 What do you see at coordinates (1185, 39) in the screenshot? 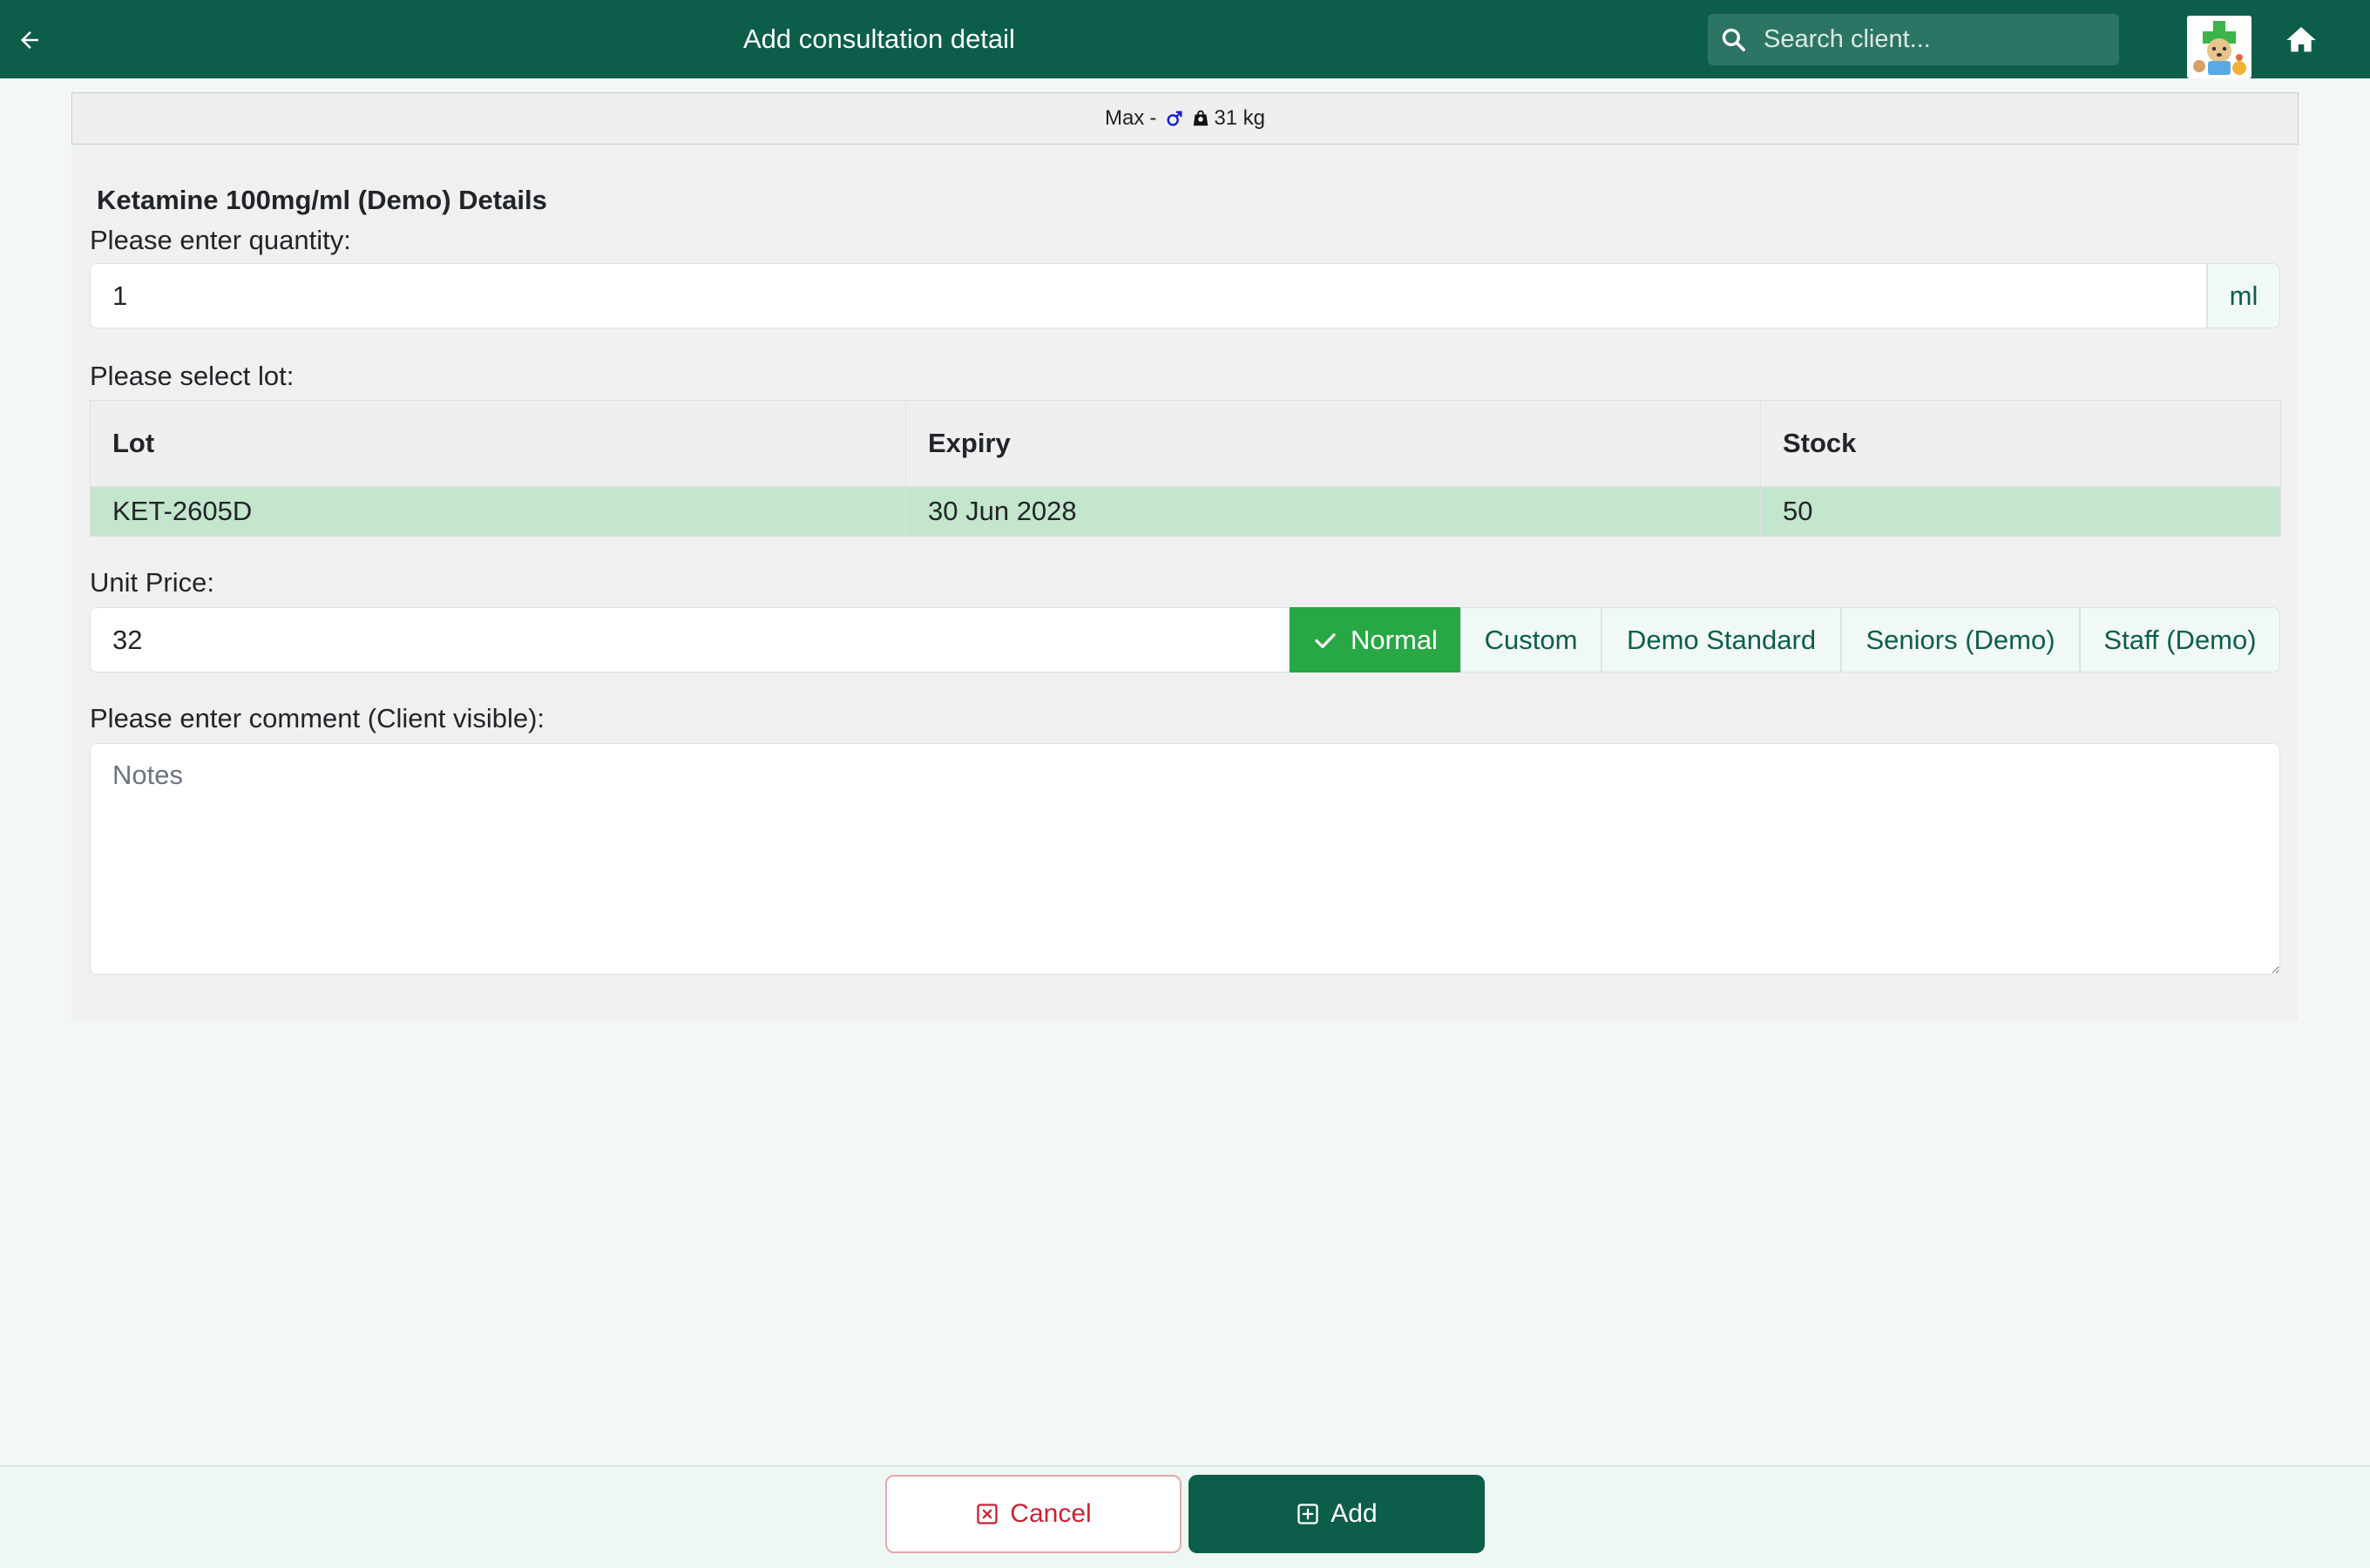
I see `top-bar: Add consultation detail` at bounding box center [1185, 39].